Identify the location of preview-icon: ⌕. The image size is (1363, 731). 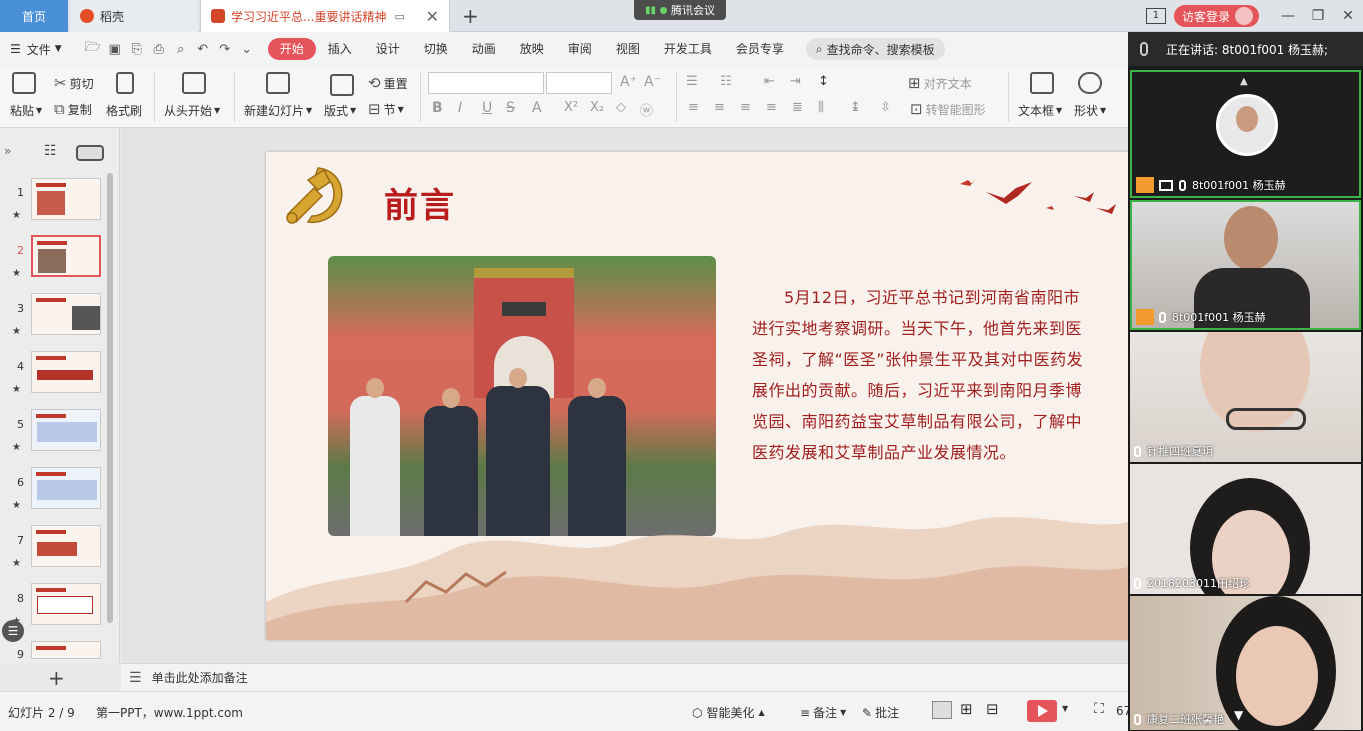
(181, 49).